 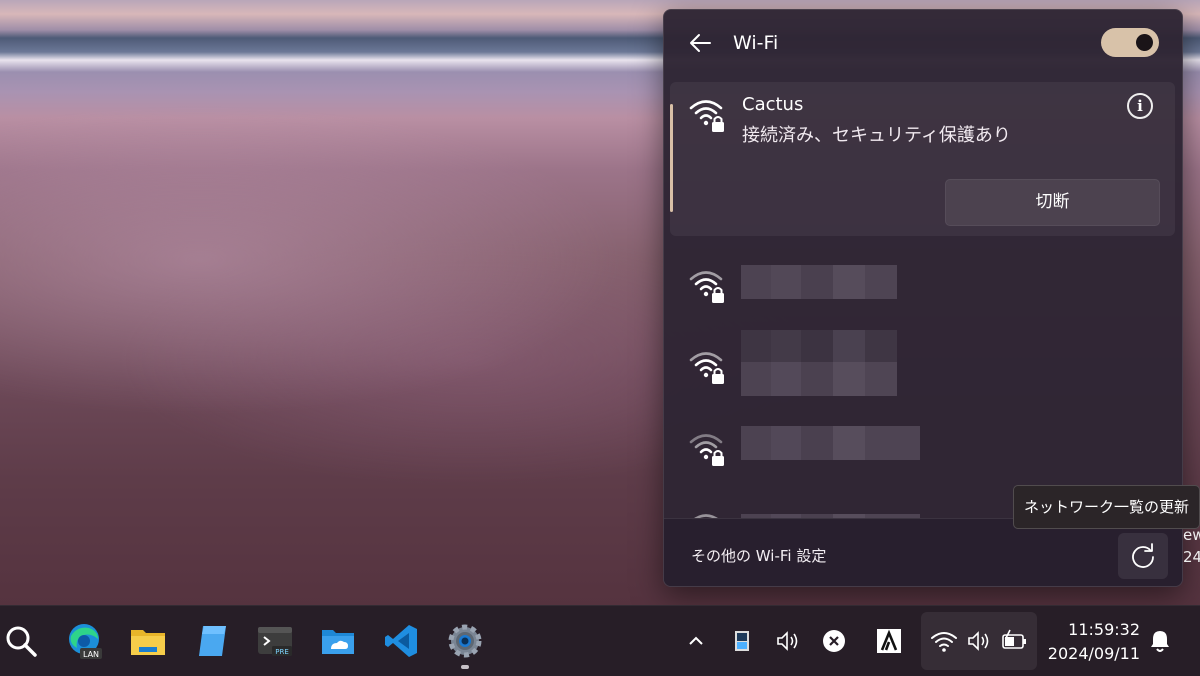 What do you see at coordinates (876, 135) in the screenshot?
I see `network-status: 接続済み、セキュリティ保護あり` at bounding box center [876, 135].